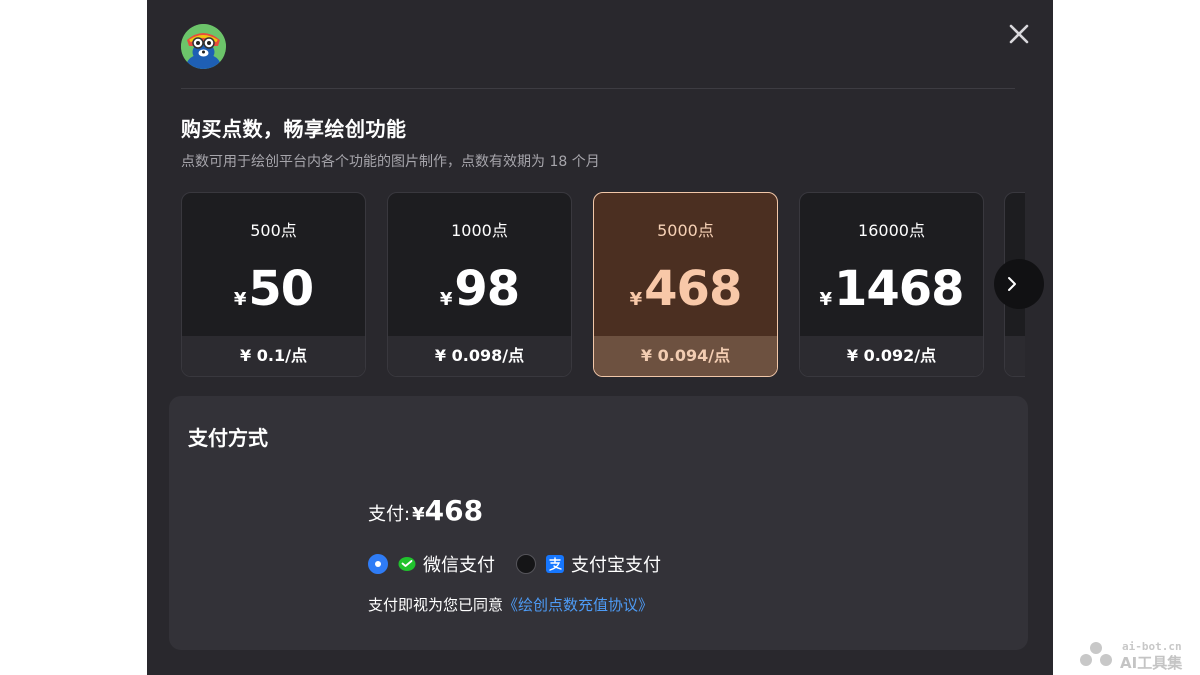 Image resolution: width=1200 pixels, height=675 pixels. What do you see at coordinates (1151, 663) in the screenshot?
I see `watermark-name: AI工具集` at bounding box center [1151, 663].